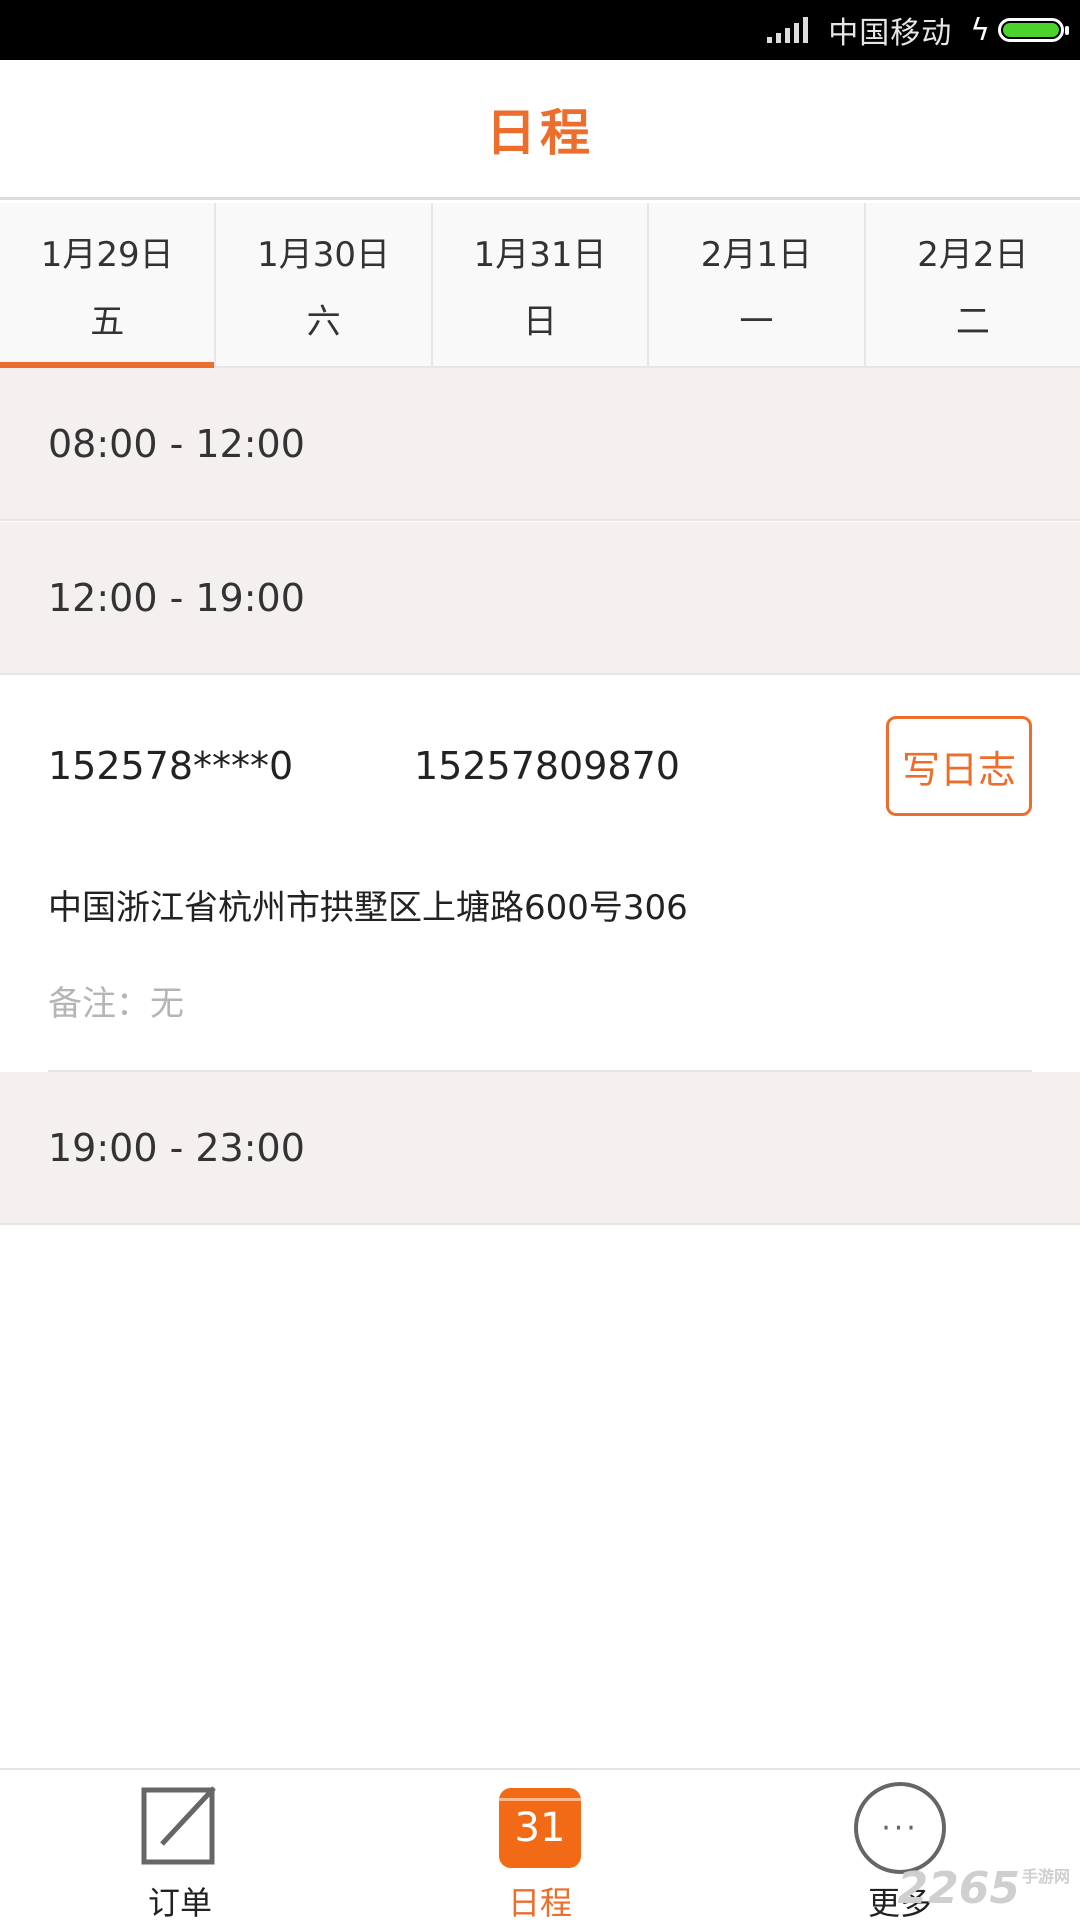  I want to click on entry-note: 备注：无, so click(116, 1004).